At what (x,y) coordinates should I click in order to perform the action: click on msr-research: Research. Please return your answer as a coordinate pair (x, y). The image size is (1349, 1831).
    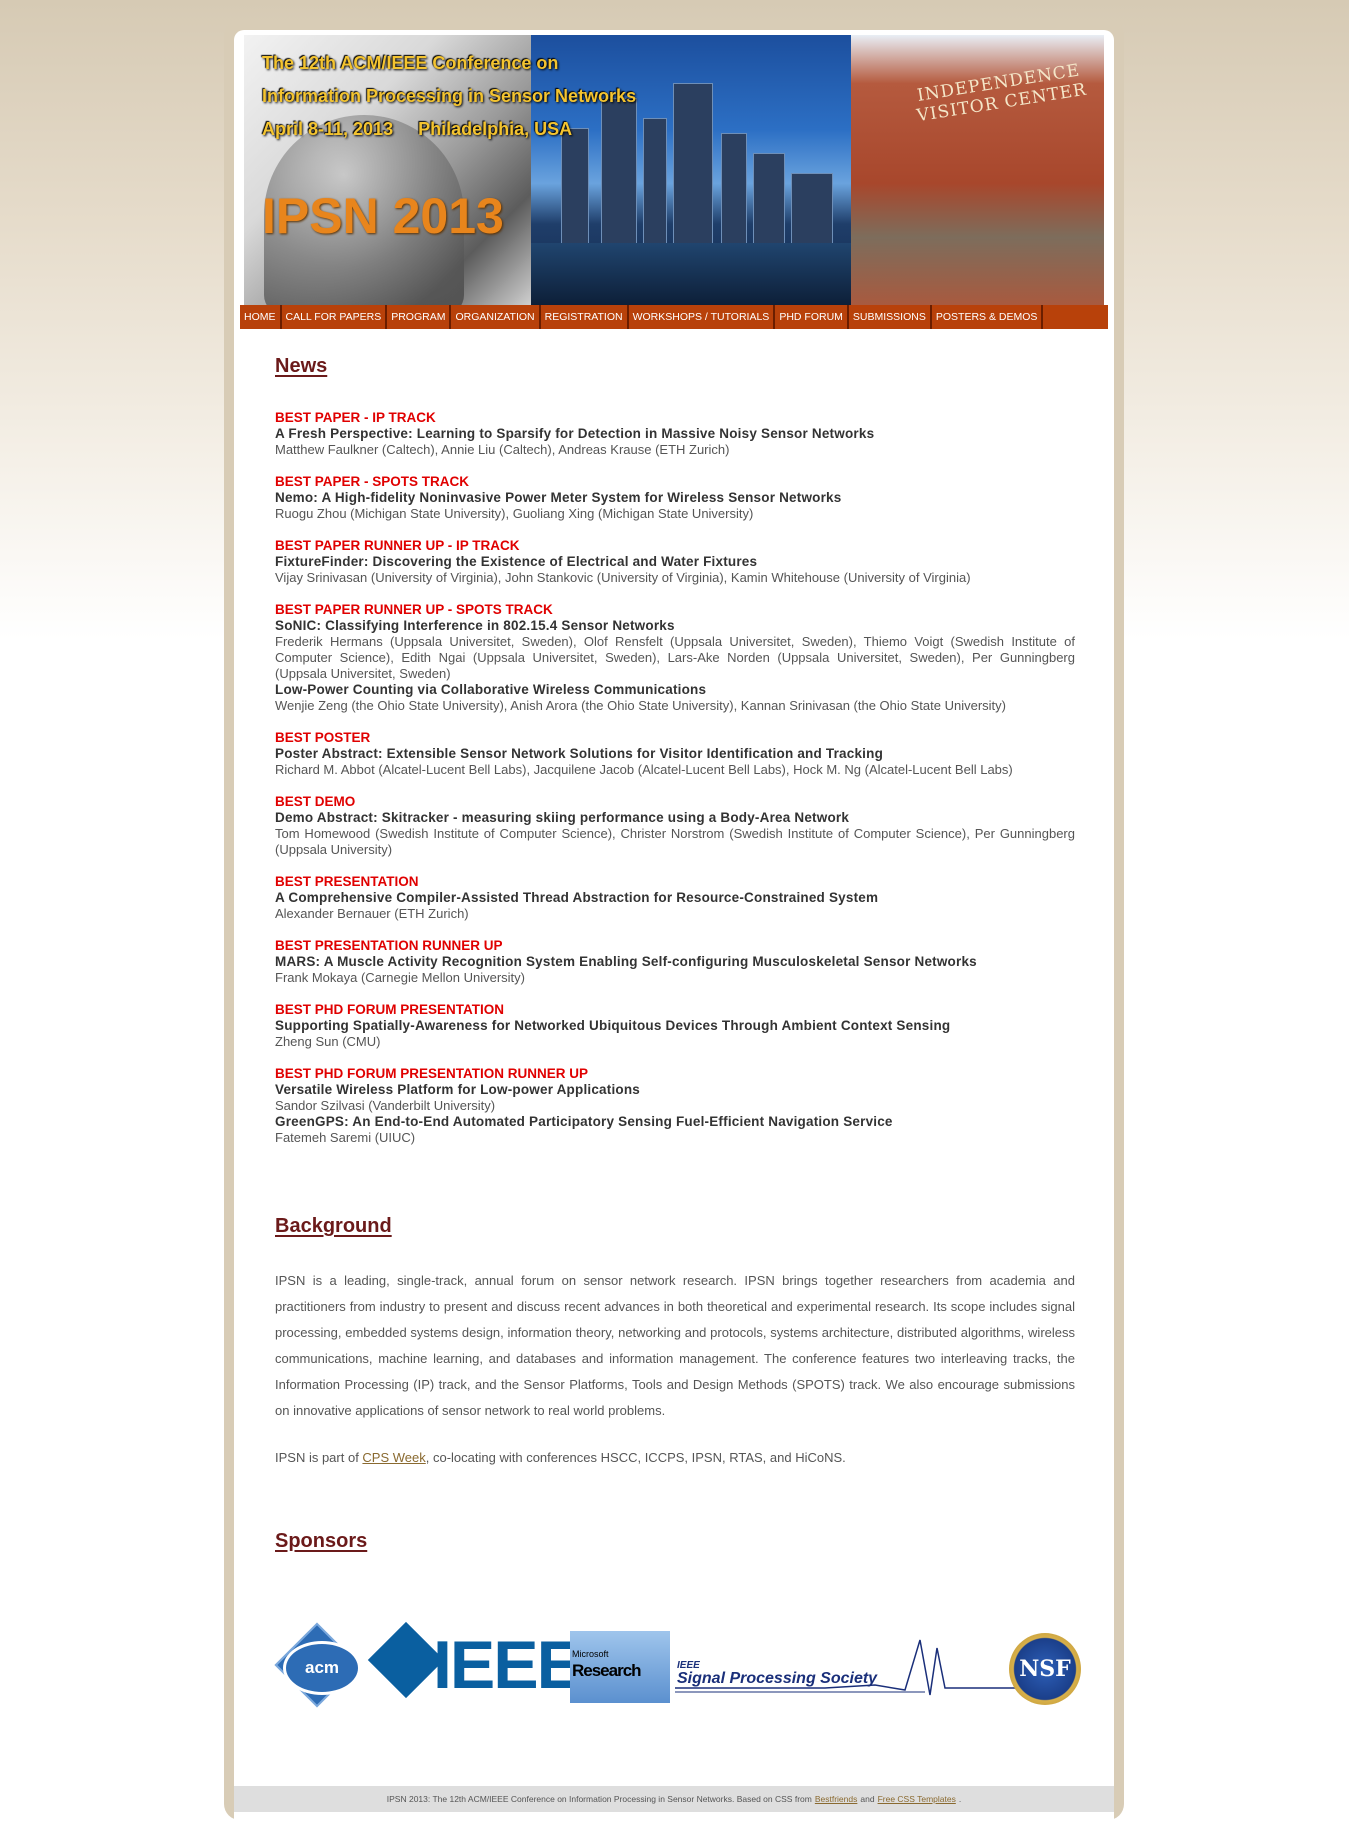
    Looking at the image, I should click on (607, 1670).